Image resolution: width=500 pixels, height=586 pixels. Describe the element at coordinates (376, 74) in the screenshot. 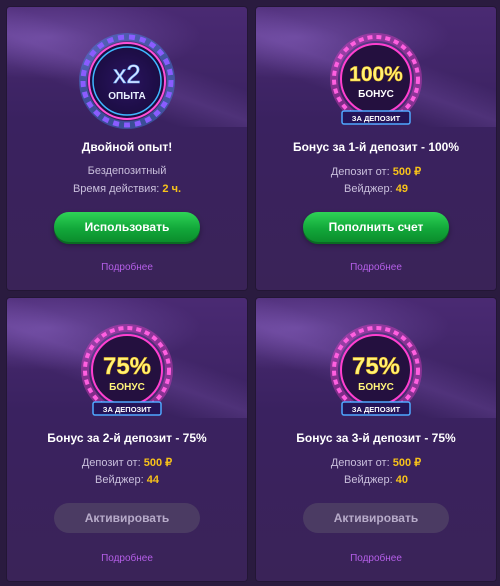

I see `svg-text: 100%` at that location.